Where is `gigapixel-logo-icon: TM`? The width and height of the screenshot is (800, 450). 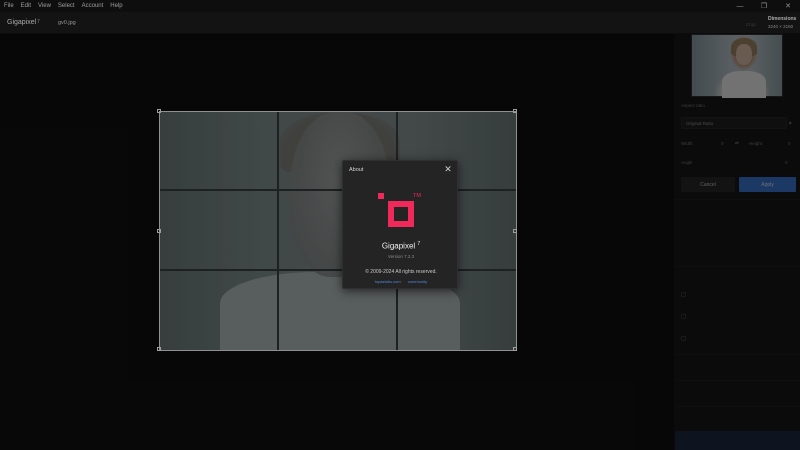
gigapixel-logo-icon: TM is located at coordinates (399, 210).